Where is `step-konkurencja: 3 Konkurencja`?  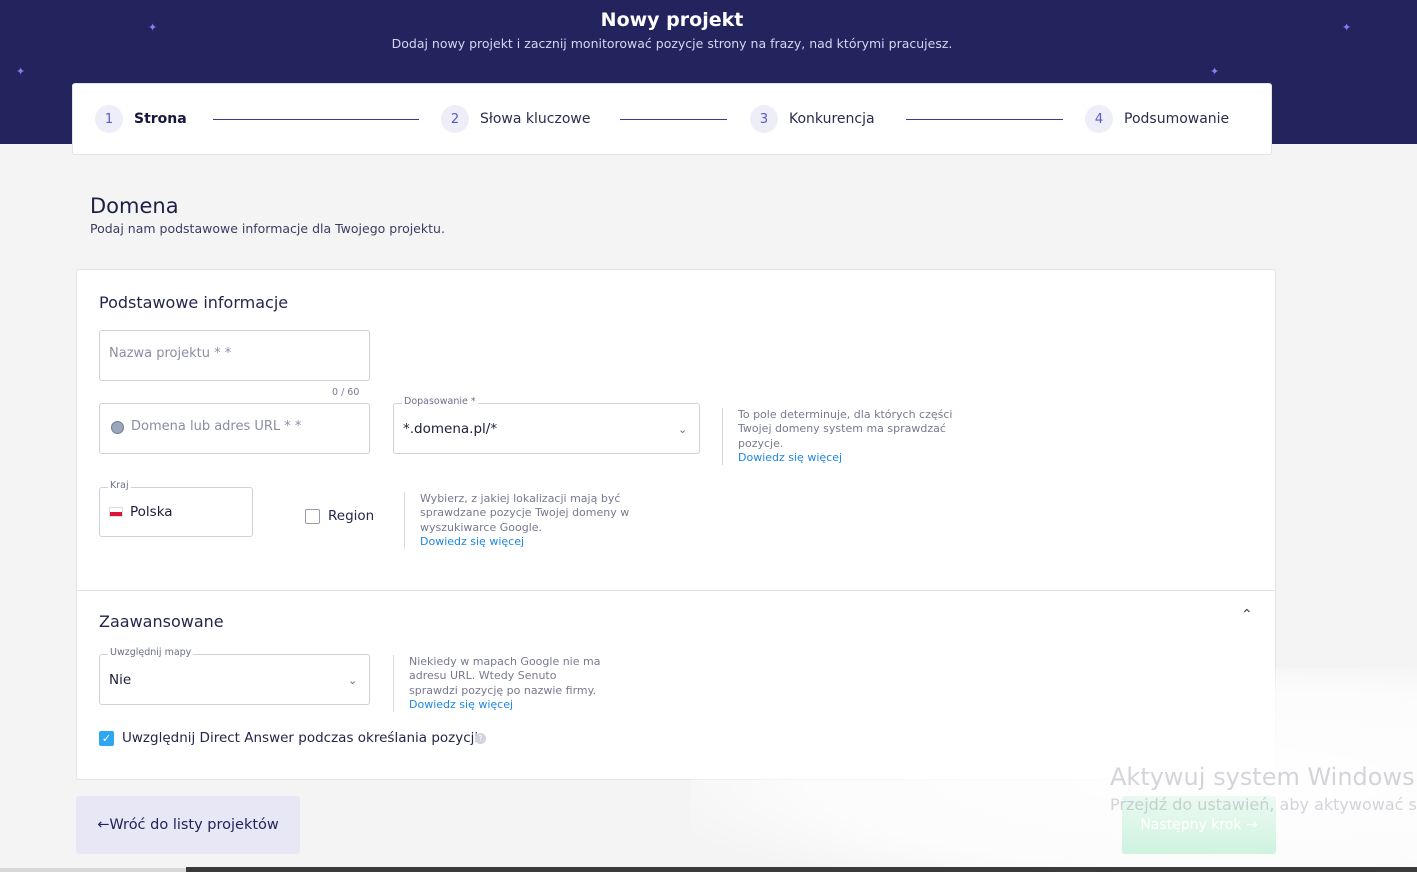 step-konkurencja: 3 Konkurencja is located at coordinates (812, 119).